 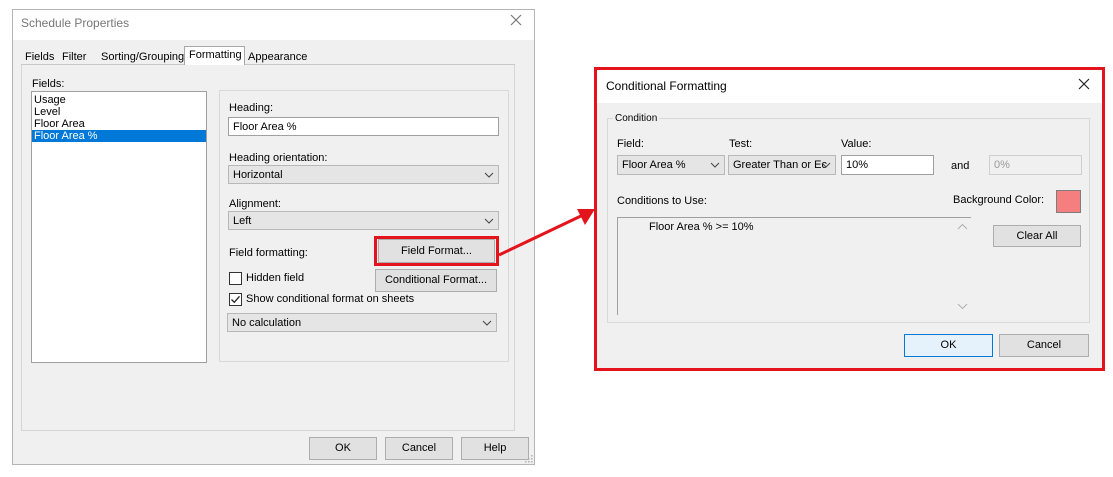 What do you see at coordinates (251, 108) in the screenshot?
I see `heading-label: Heading:` at bounding box center [251, 108].